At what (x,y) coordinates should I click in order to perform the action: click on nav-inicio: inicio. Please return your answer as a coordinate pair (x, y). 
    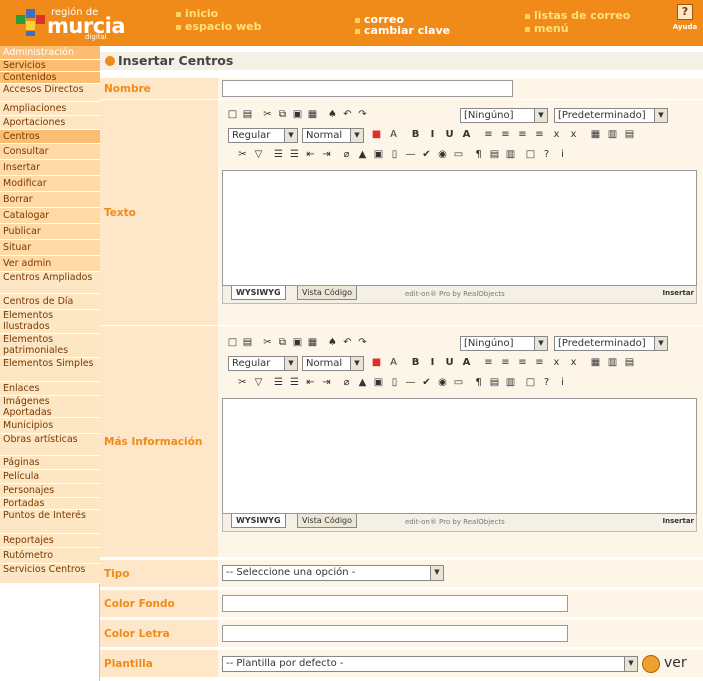
    Looking at the image, I should click on (197, 13).